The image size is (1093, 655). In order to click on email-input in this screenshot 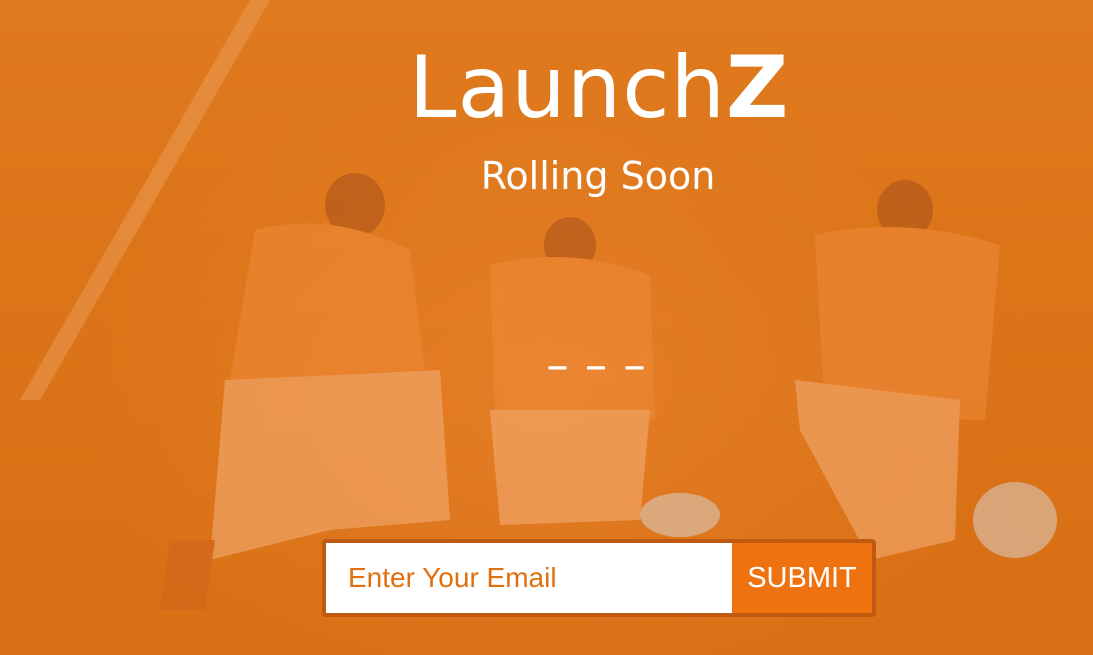, I will do `click(529, 578)`.